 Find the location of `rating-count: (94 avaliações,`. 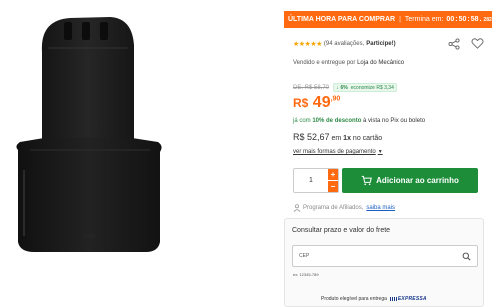

rating-count: (94 avaliações, is located at coordinates (344, 44).